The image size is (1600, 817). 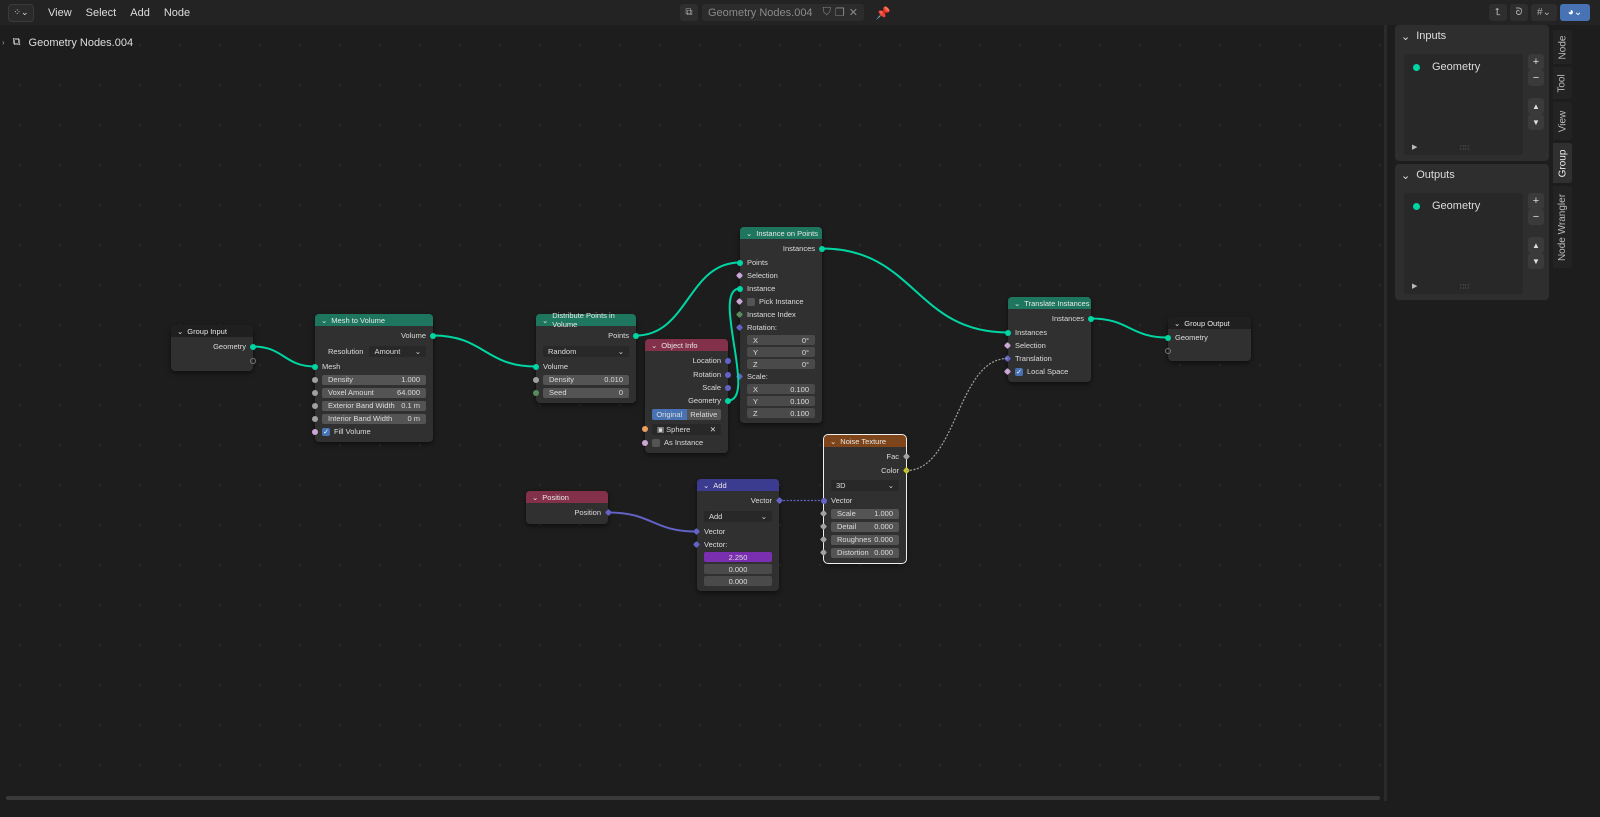 What do you see at coordinates (865, 485) in the screenshot?
I see `dropdown: 3D ⌄` at bounding box center [865, 485].